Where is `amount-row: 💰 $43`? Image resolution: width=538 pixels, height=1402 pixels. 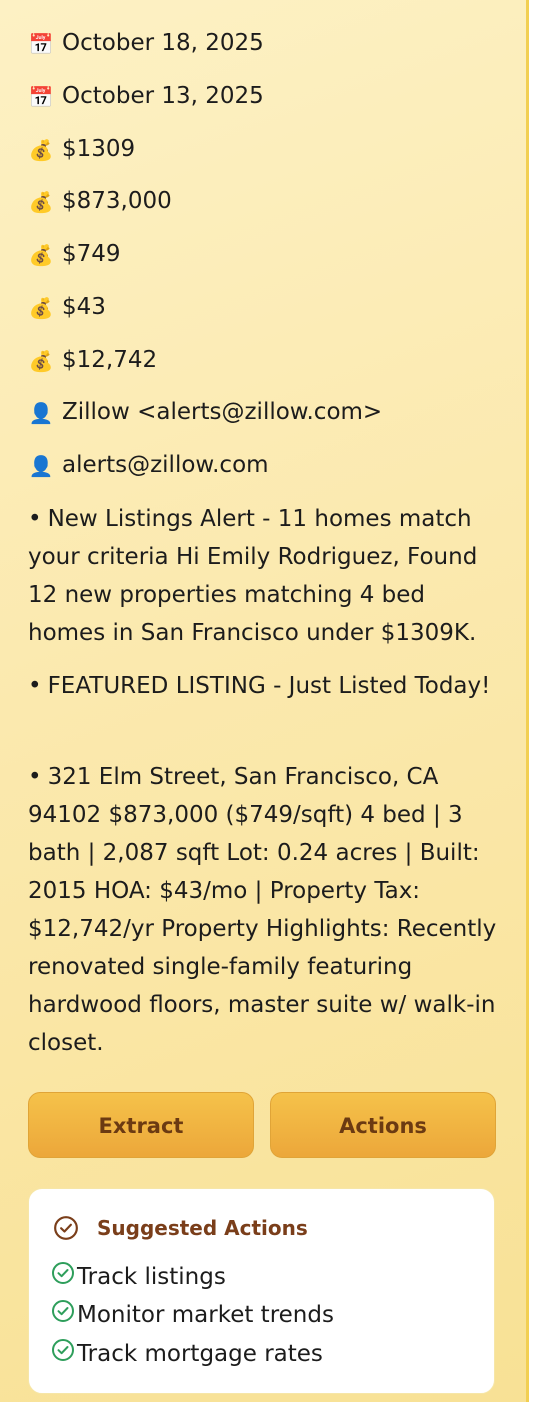
amount-row: 💰 $43 is located at coordinates (67, 307).